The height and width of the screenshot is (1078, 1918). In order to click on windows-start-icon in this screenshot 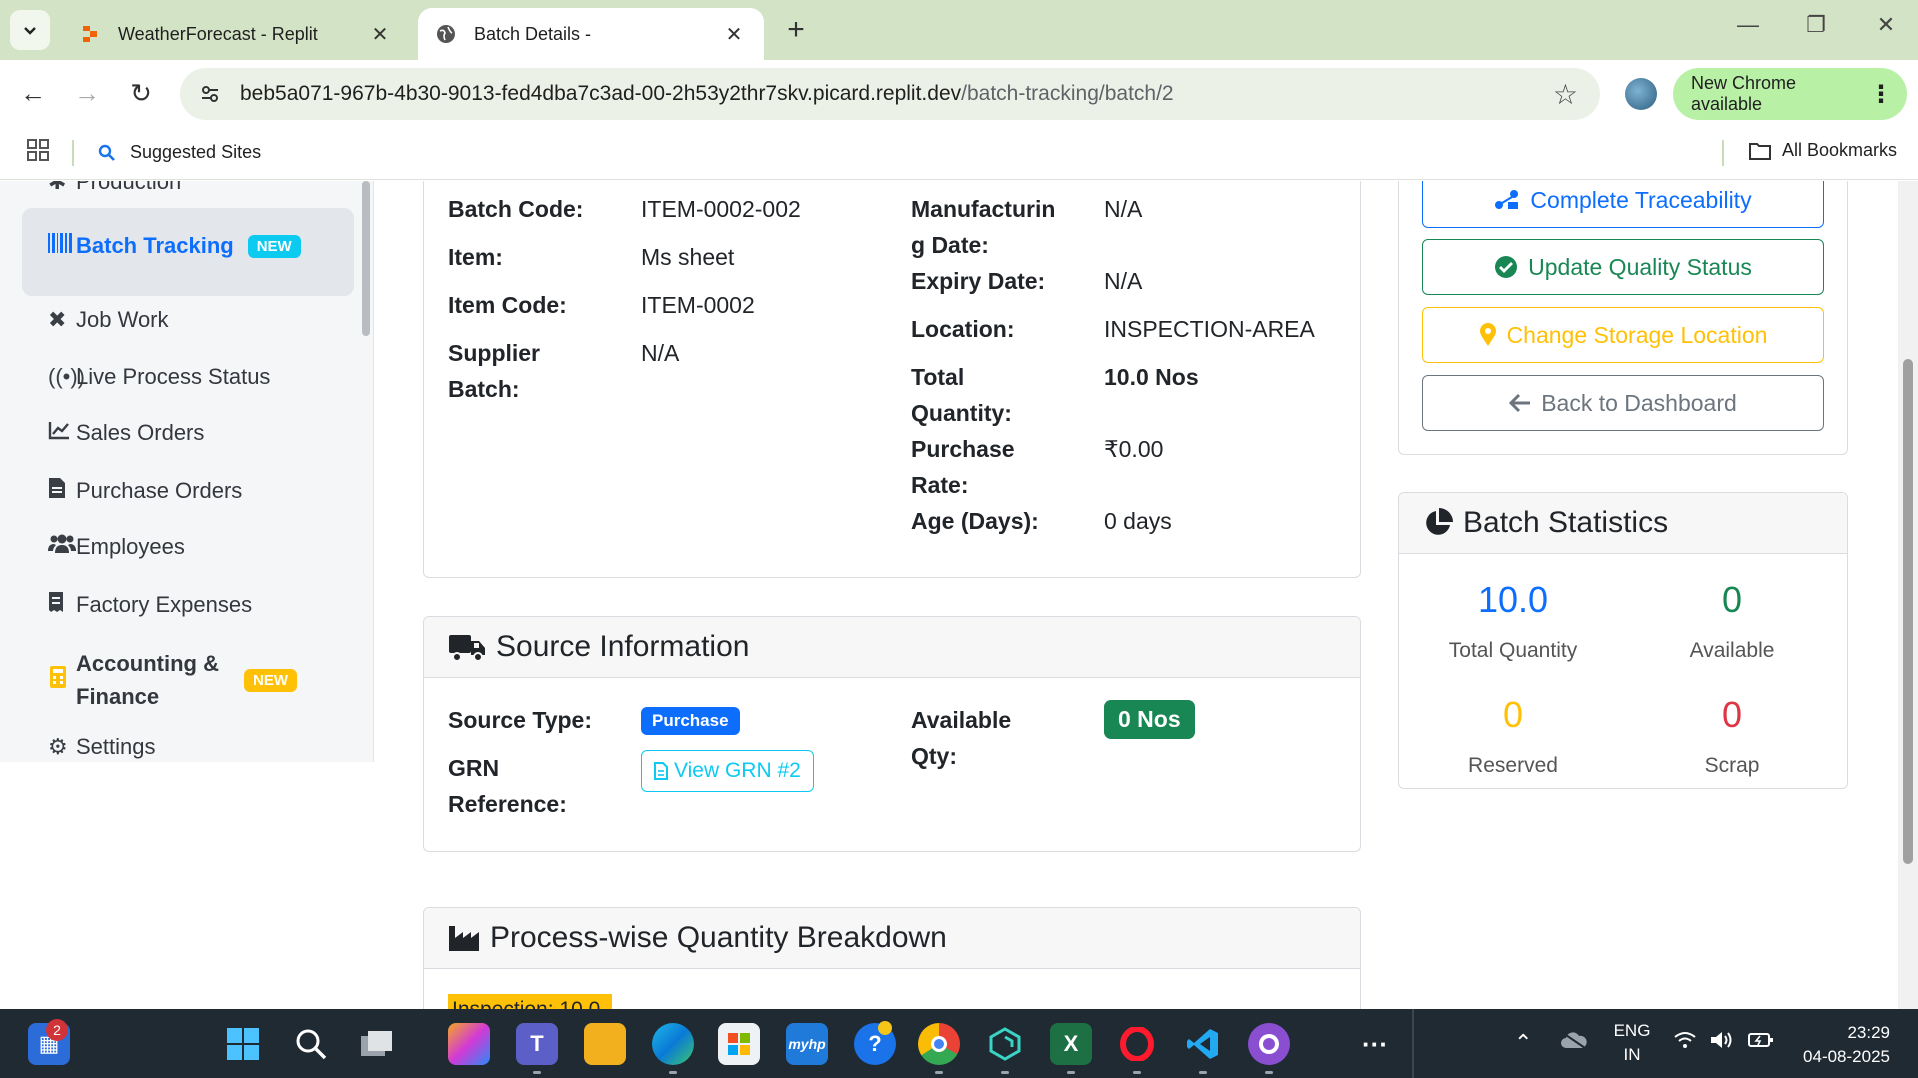, I will do `click(243, 1044)`.